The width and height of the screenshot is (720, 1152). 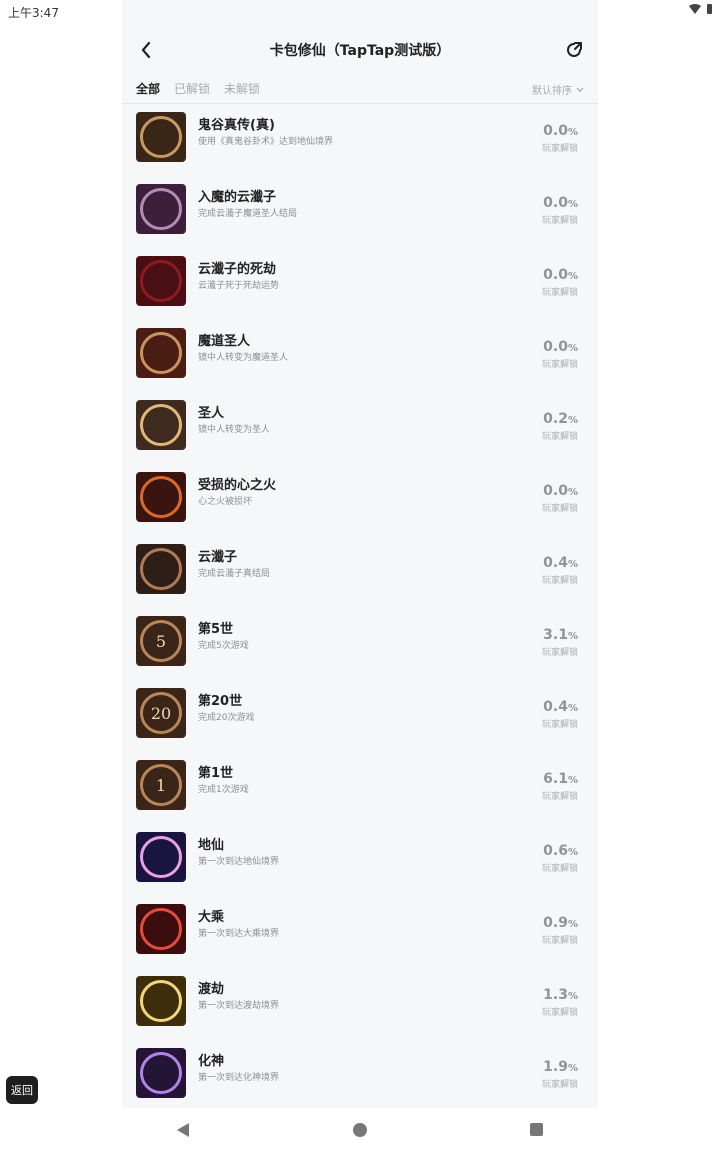 I want to click on achievement-row: 云瀸子 完成云瀸子真结局 0.4% 玩家解锁, so click(x=360, y=572).